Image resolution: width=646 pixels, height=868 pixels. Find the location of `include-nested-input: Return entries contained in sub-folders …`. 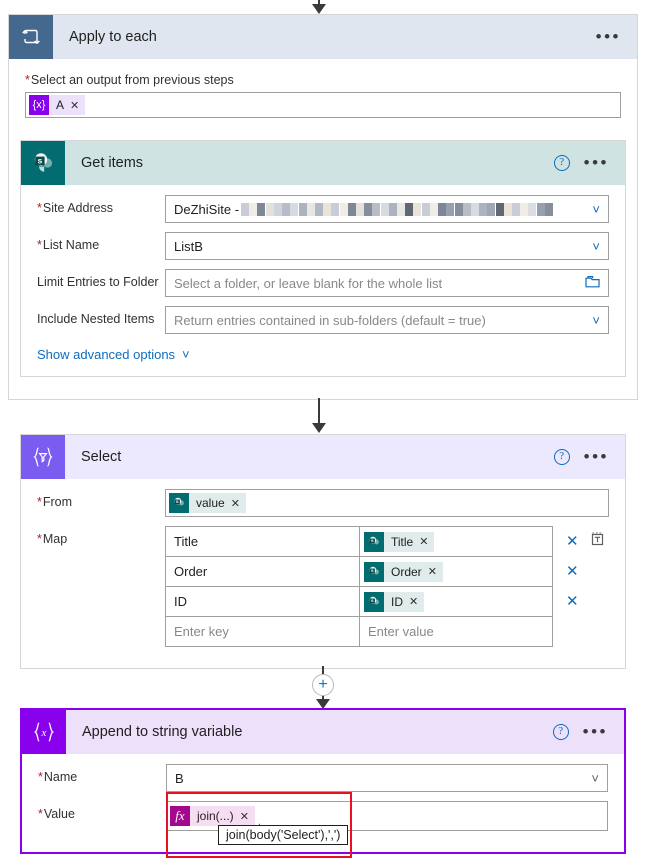

include-nested-input: Return entries contained in sub-folders … is located at coordinates (387, 320).